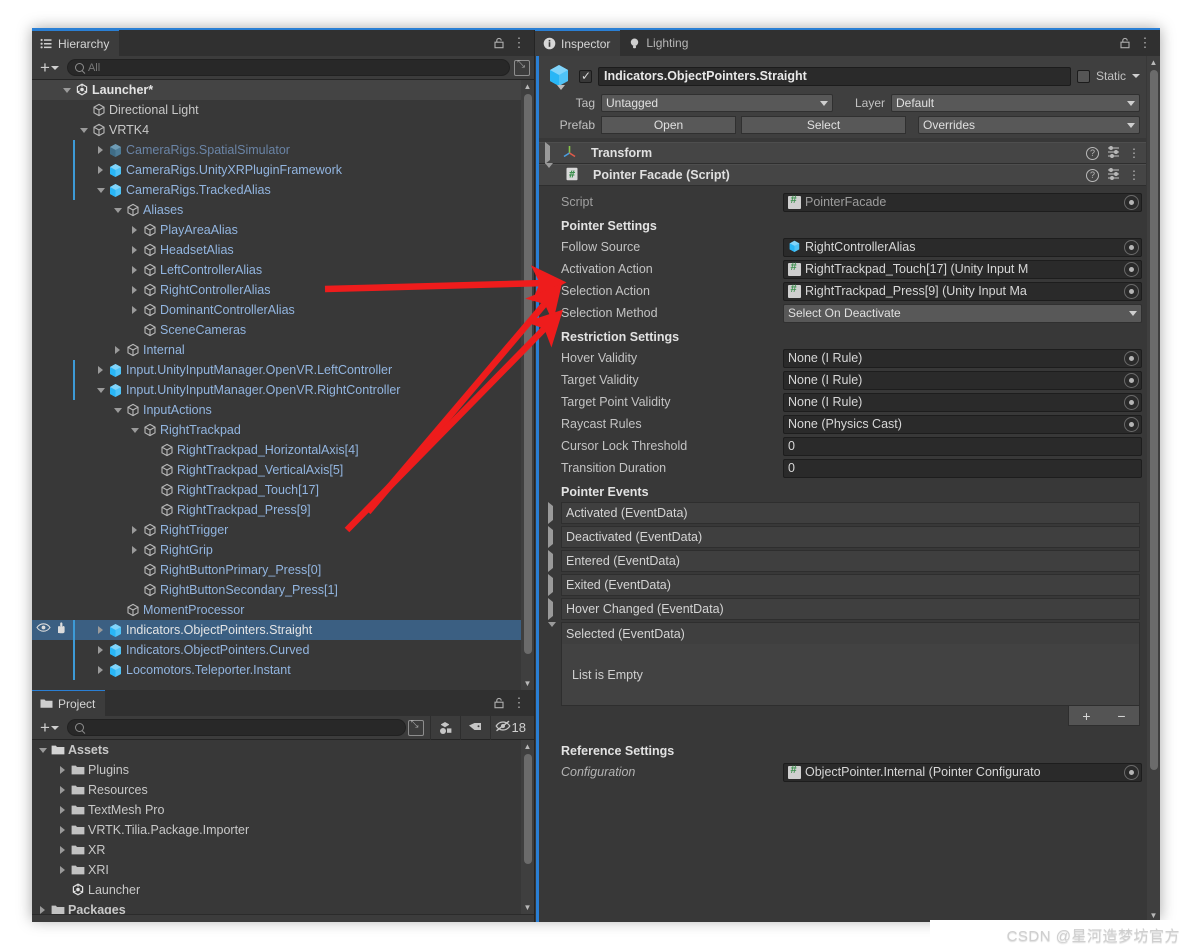 This screenshot has height=952, width=1192. Describe the element at coordinates (283, 890) in the screenshot. I see `project-item-launcher: Launcher` at that location.